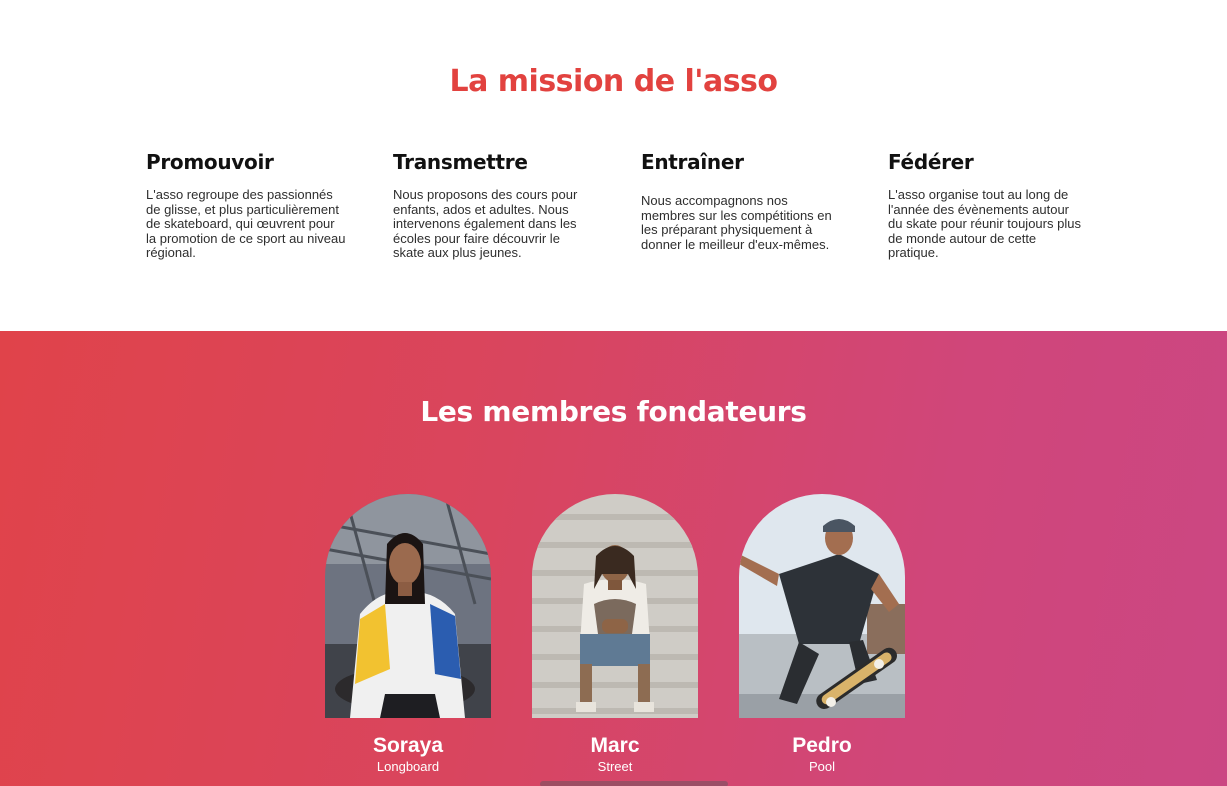  I want to click on mission-heading: Transmettre, so click(460, 162).